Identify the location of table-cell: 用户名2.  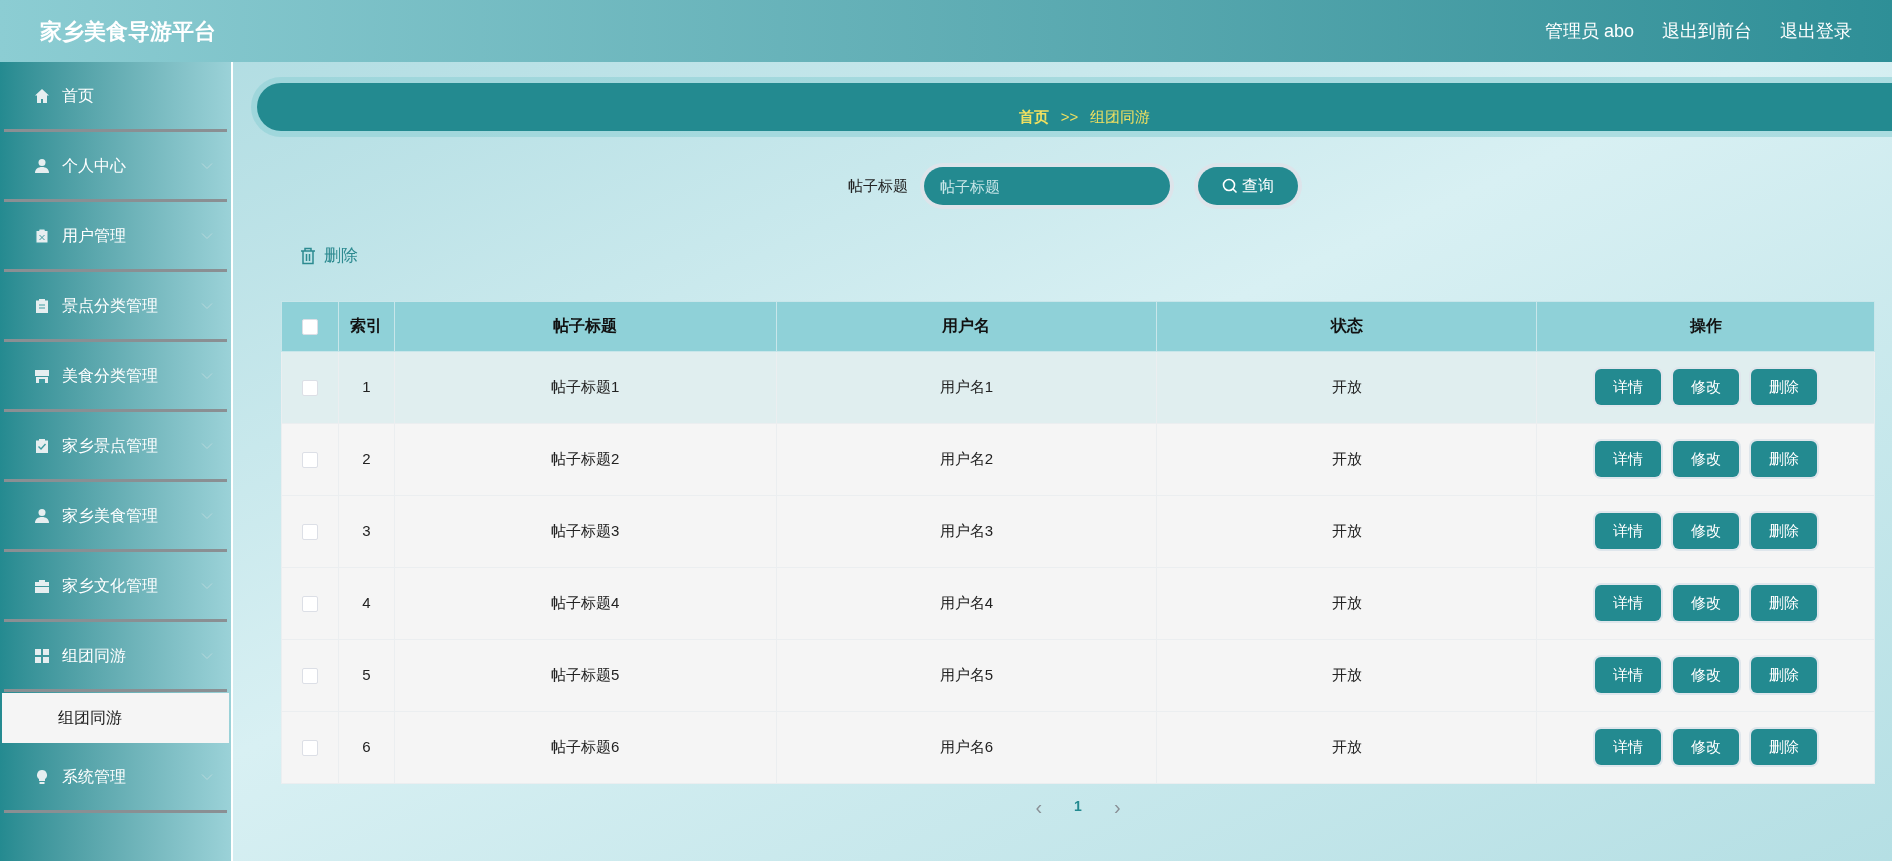
(966, 458).